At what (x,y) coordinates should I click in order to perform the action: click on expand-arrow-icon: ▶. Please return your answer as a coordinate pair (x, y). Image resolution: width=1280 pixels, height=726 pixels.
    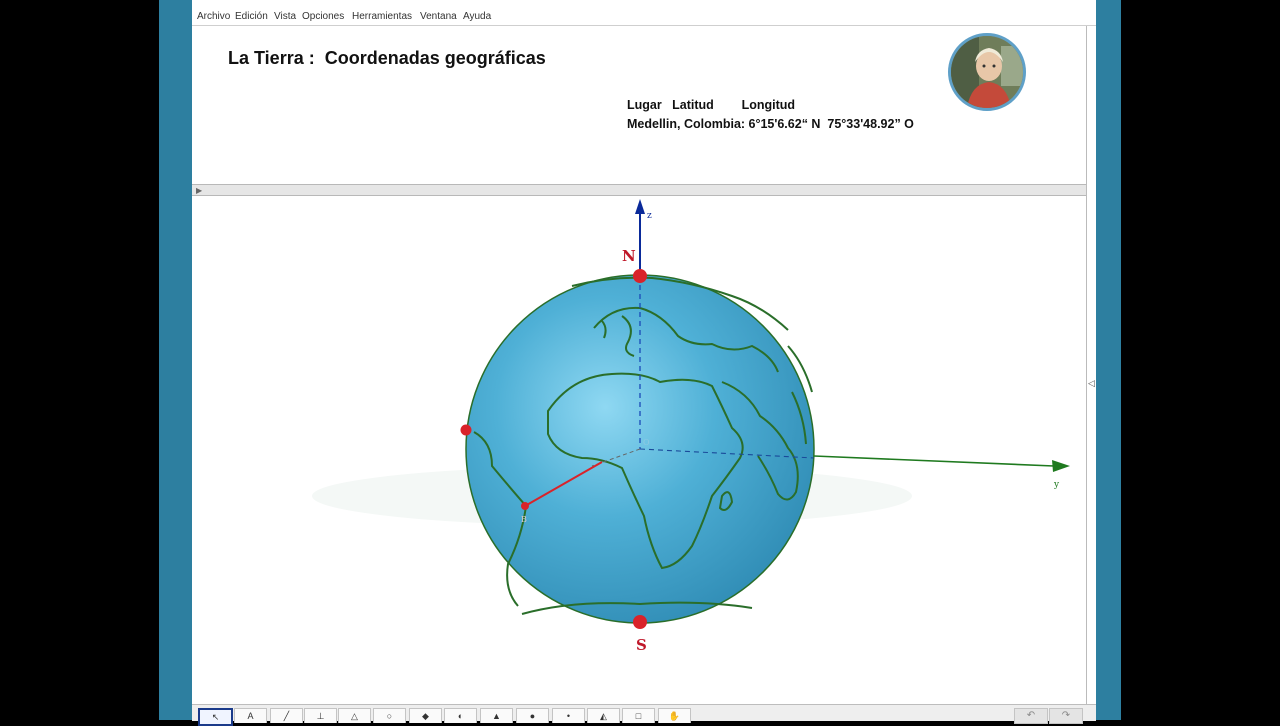
    Looking at the image, I should click on (199, 190).